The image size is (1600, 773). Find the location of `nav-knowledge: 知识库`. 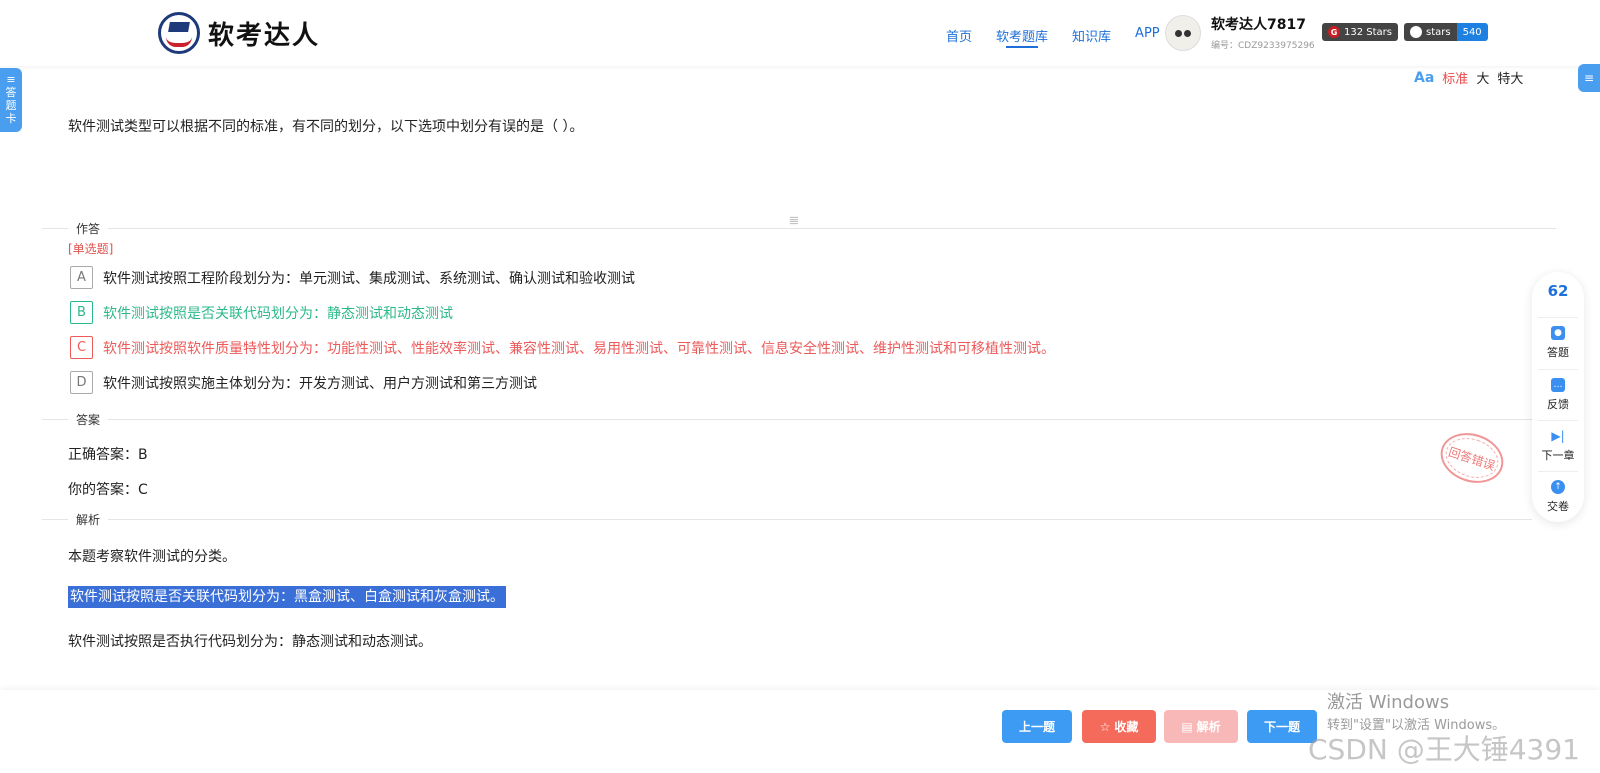

nav-knowledge: 知识库 is located at coordinates (1091, 35).